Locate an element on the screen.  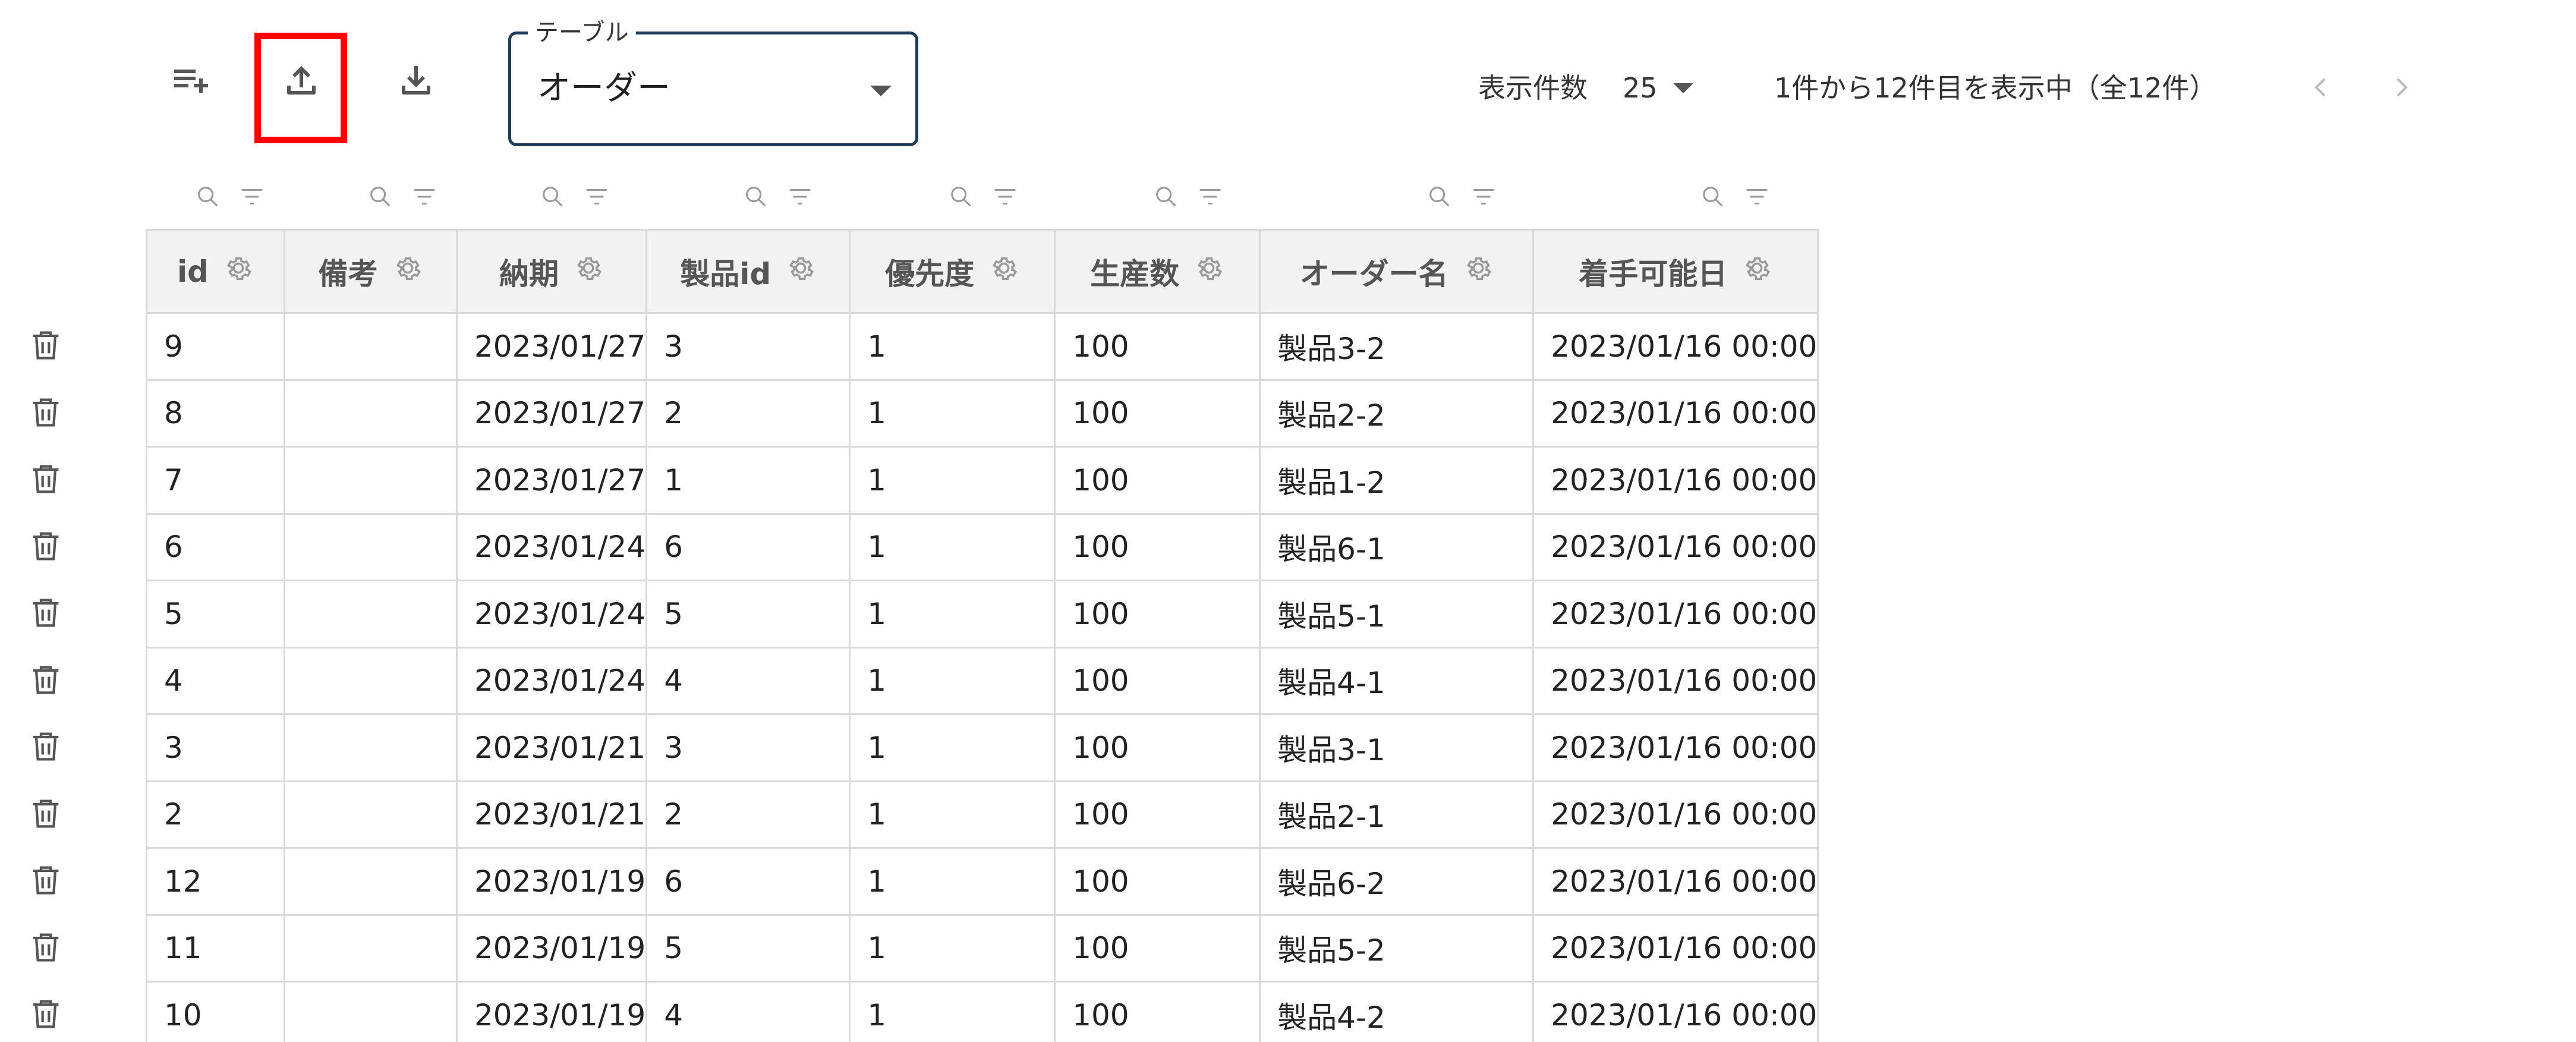
column-header: 生産数 is located at coordinates (1157, 271).